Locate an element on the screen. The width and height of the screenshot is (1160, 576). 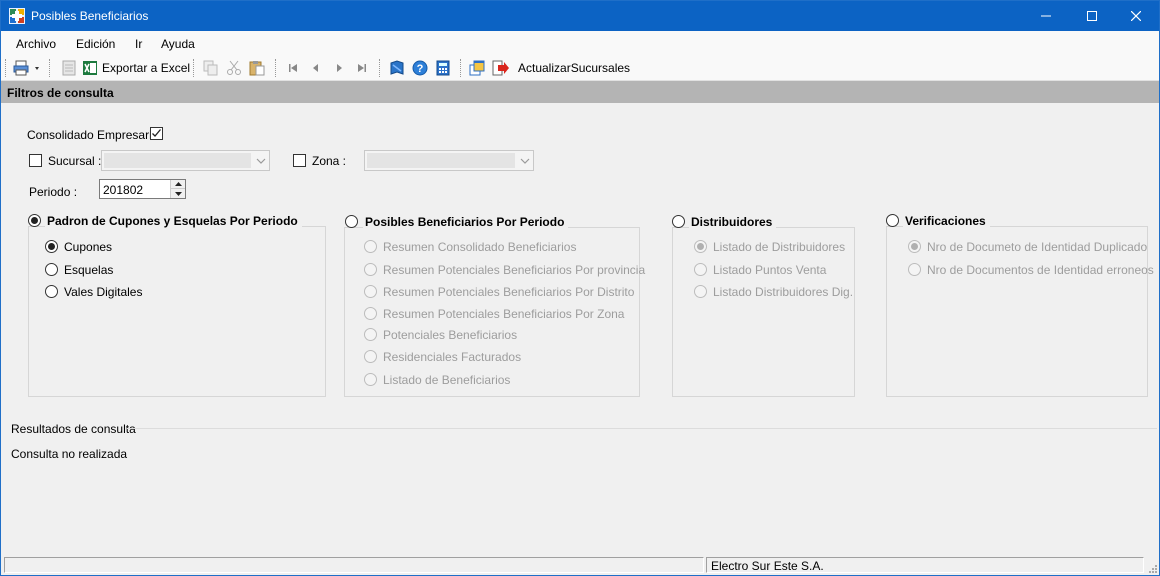
export-excel-button: Exportar a Excel is located at coordinates (136, 68).